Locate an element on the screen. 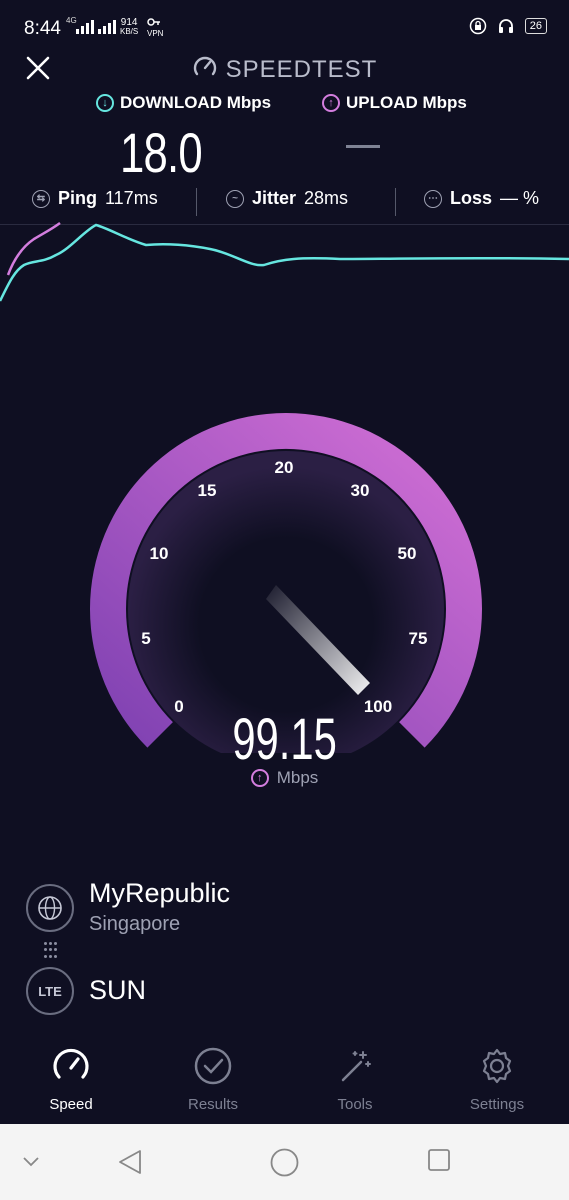  app-title-text: SPEEDTEST is located at coordinates (301, 69).